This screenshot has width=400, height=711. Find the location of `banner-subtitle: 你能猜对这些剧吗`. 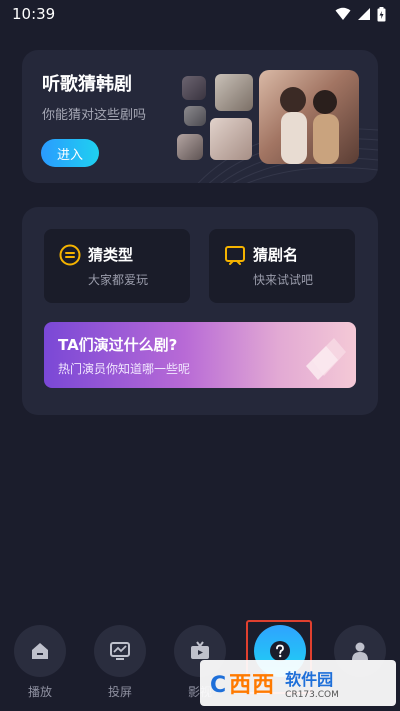

banner-subtitle: 你能猜对这些剧吗 is located at coordinates (94, 115).